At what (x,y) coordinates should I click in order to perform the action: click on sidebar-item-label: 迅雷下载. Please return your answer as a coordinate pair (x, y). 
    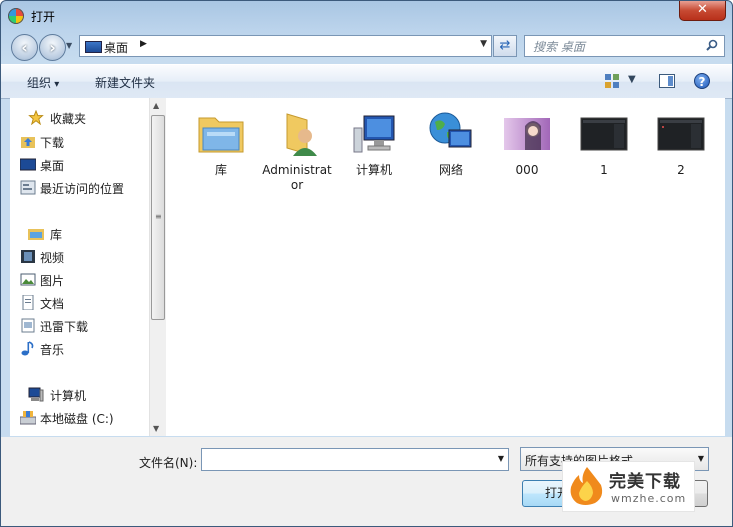
    Looking at the image, I should click on (64, 327).